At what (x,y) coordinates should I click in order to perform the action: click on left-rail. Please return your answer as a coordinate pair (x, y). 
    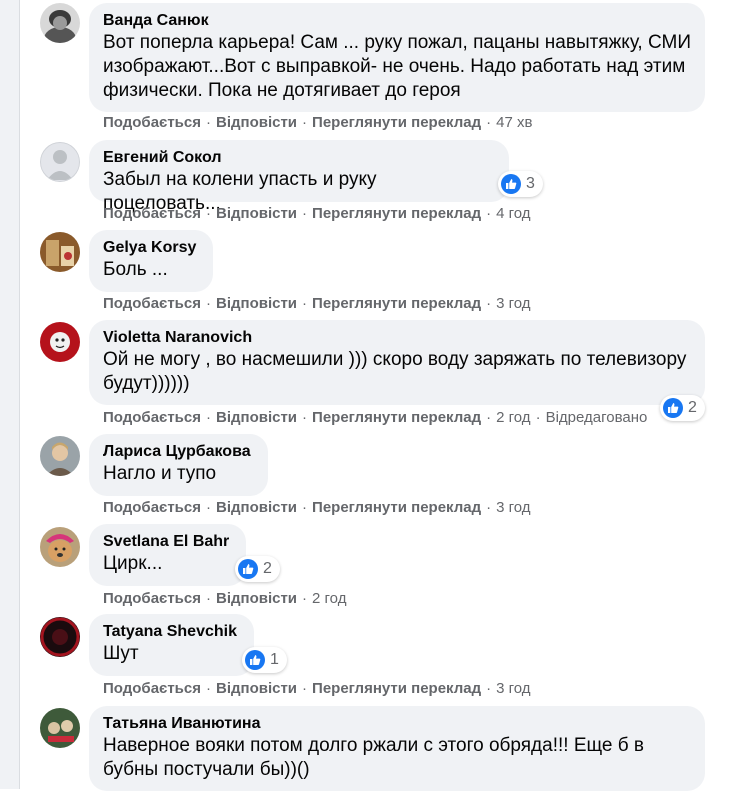
    Looking at the image, I should click on (10, 394).